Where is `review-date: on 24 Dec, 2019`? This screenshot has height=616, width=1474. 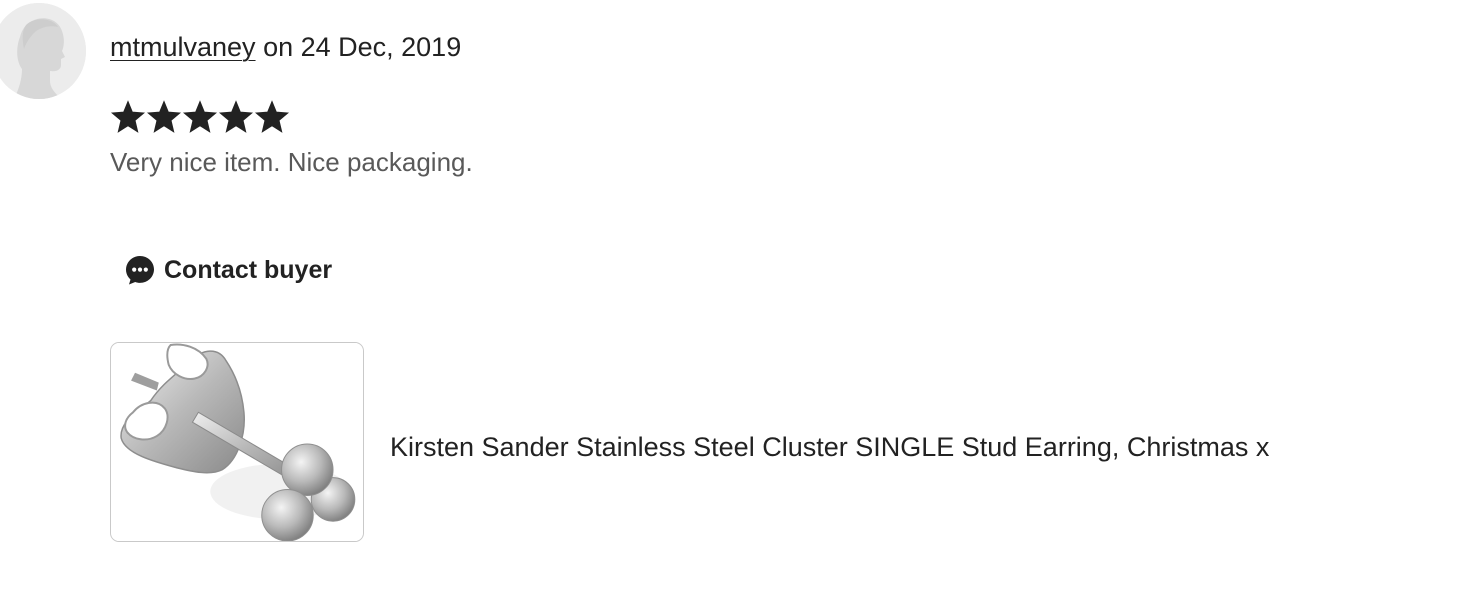
review-date: on 24 Dec, 2019 is located at coordinates (362, 47).